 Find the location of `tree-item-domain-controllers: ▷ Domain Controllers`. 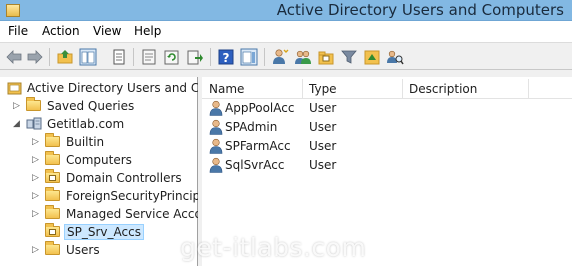

tree-item-domain-controllers: ▷ Domain Controllers is located at coordinates (99, 178).